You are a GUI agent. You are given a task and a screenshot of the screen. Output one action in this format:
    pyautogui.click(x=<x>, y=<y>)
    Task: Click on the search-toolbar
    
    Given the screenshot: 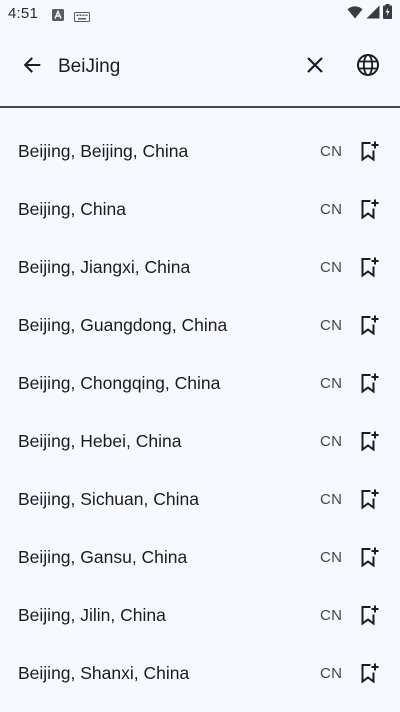 What is the action you would take?
    pyautogui.click(x=200, y=67)
    